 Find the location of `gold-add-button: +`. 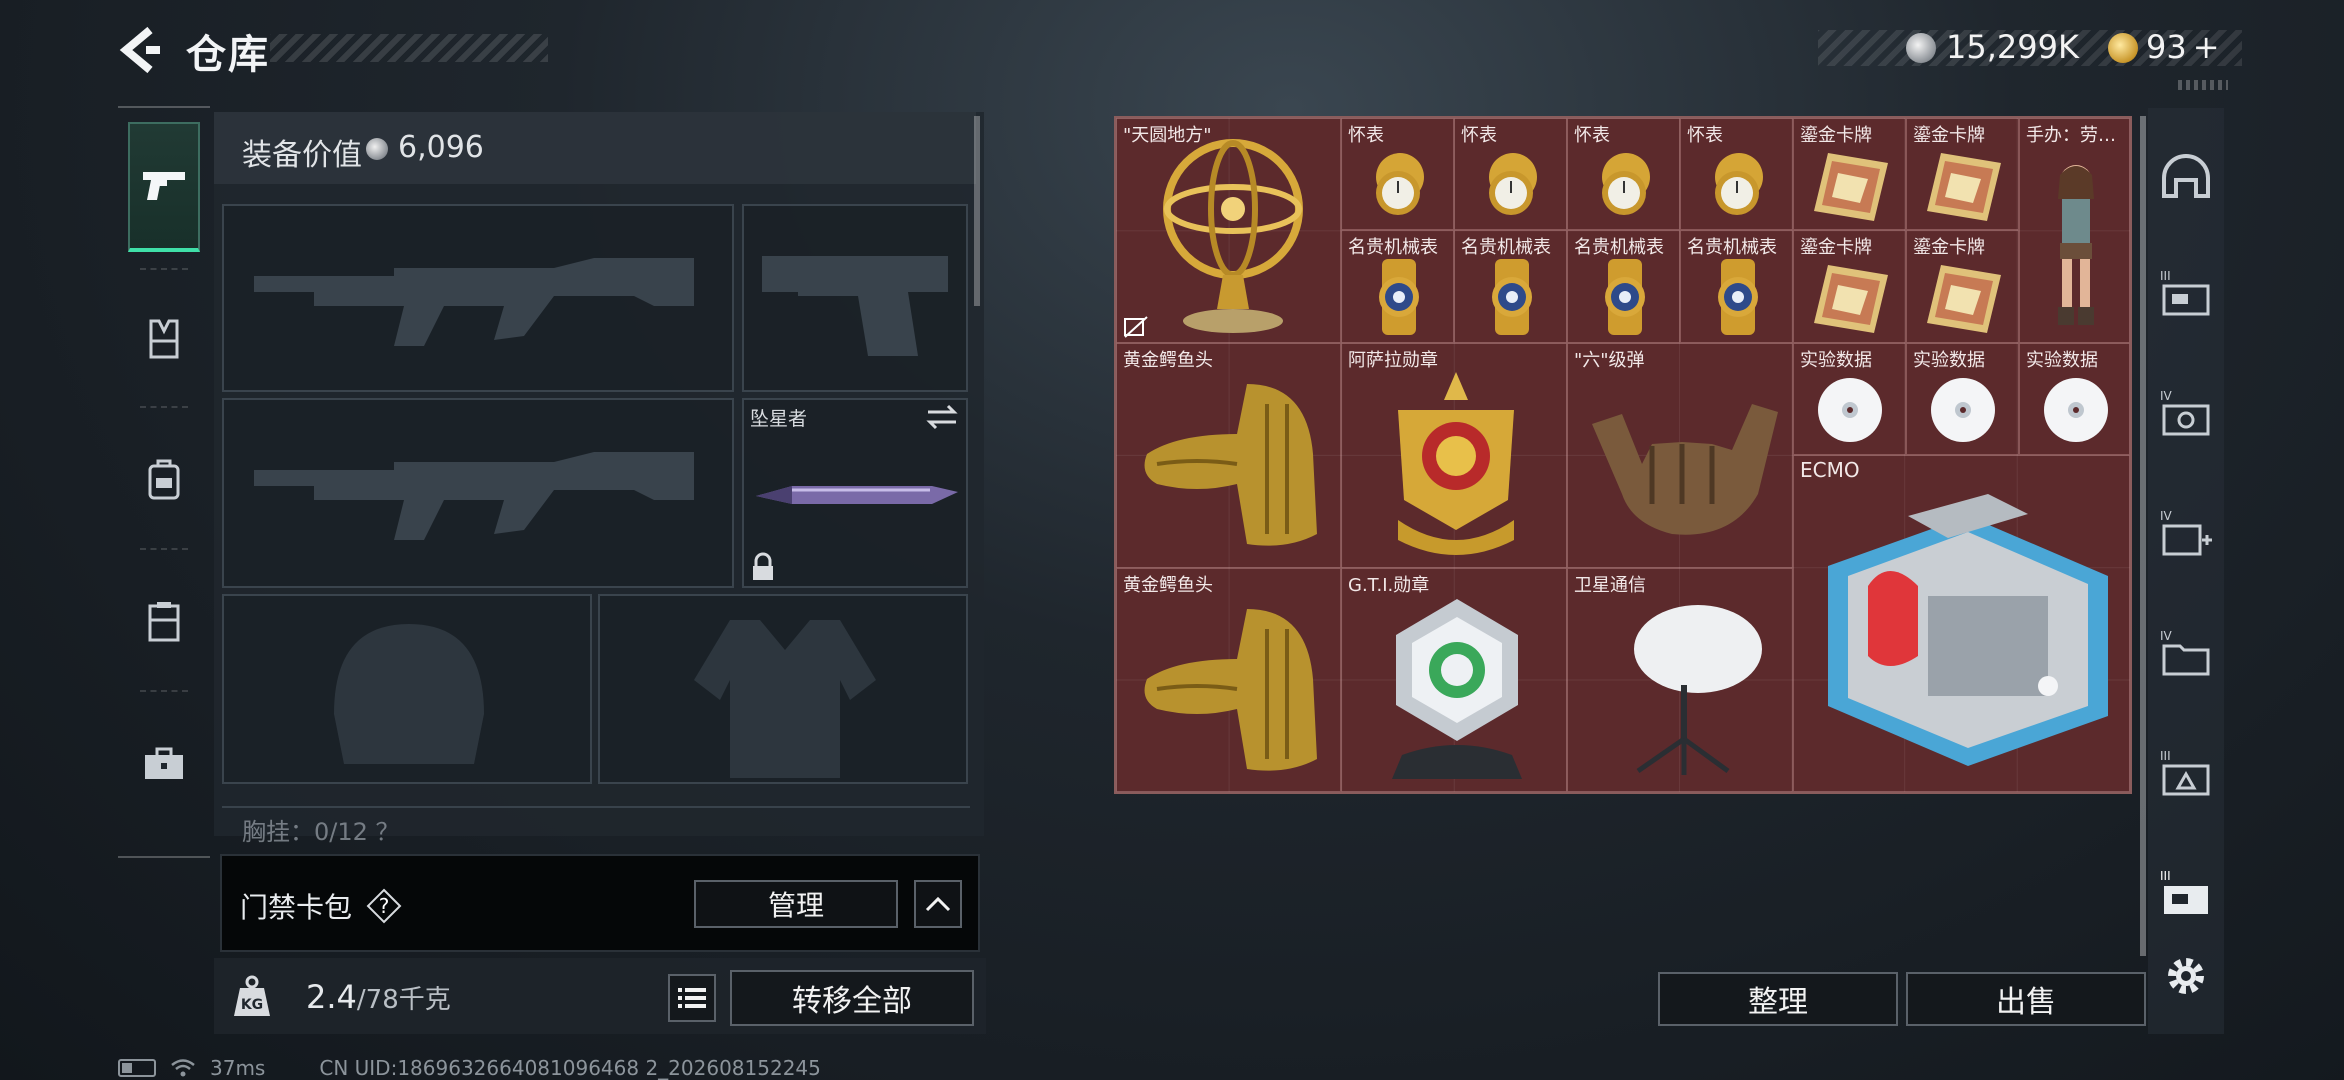

gold-add-button: + is located at coordinates (2206, 47).